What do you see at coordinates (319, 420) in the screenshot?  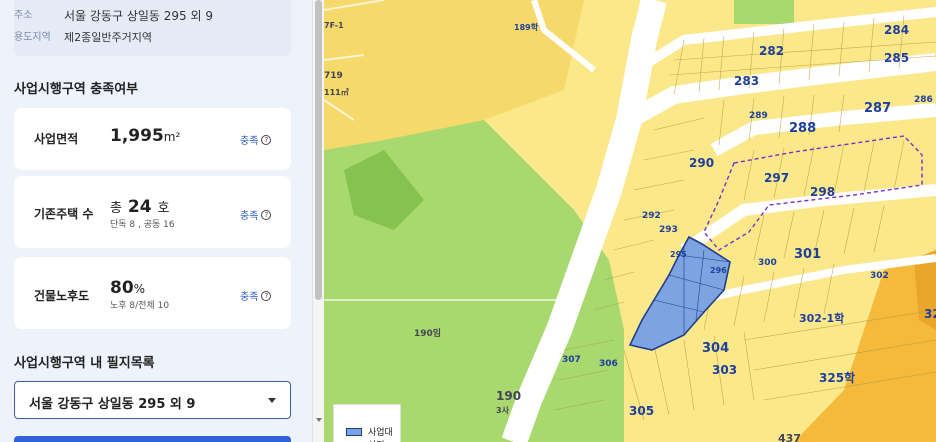 I see `scroll-down-arrow-icon` at bounding box center [319, 420].